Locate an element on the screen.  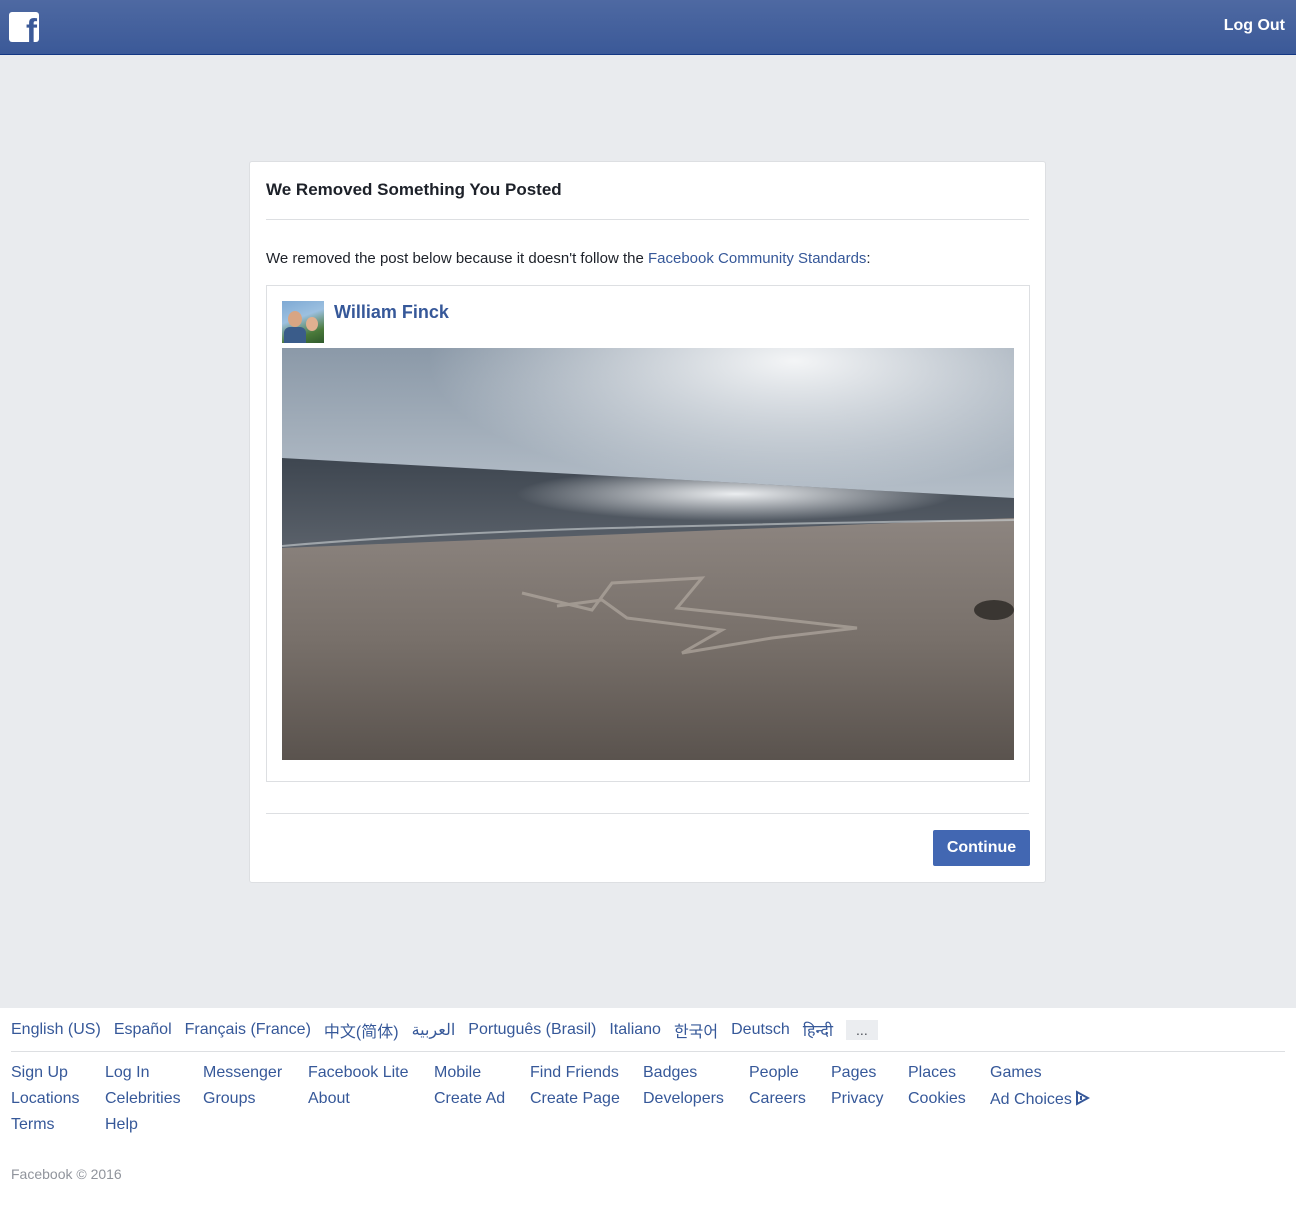
language-arabic: العربية is located at coordinates (434, 1030).